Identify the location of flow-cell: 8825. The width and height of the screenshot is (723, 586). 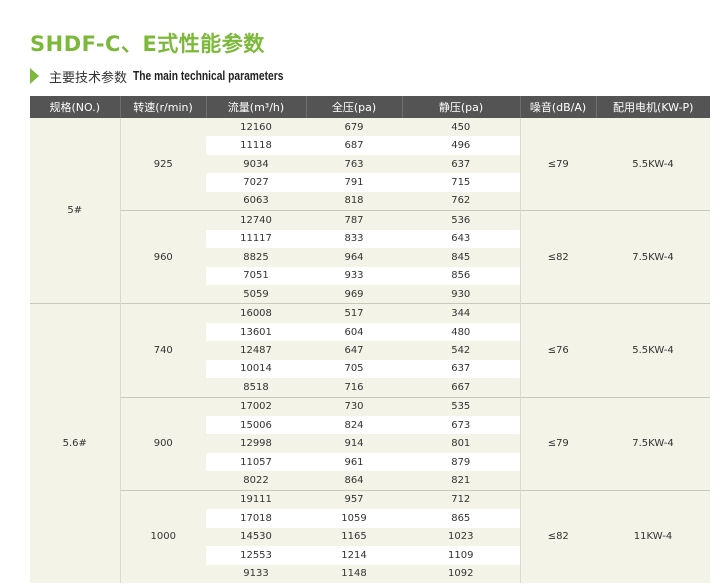
(256, 257).